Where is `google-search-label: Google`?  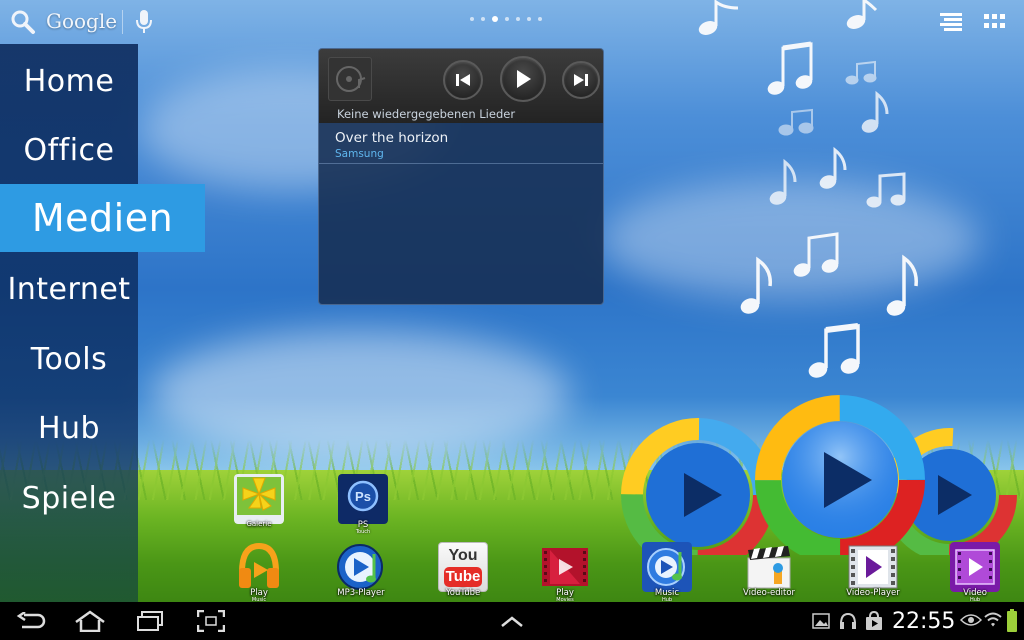 google-search-label: Google is located at coordinates (81, 21).